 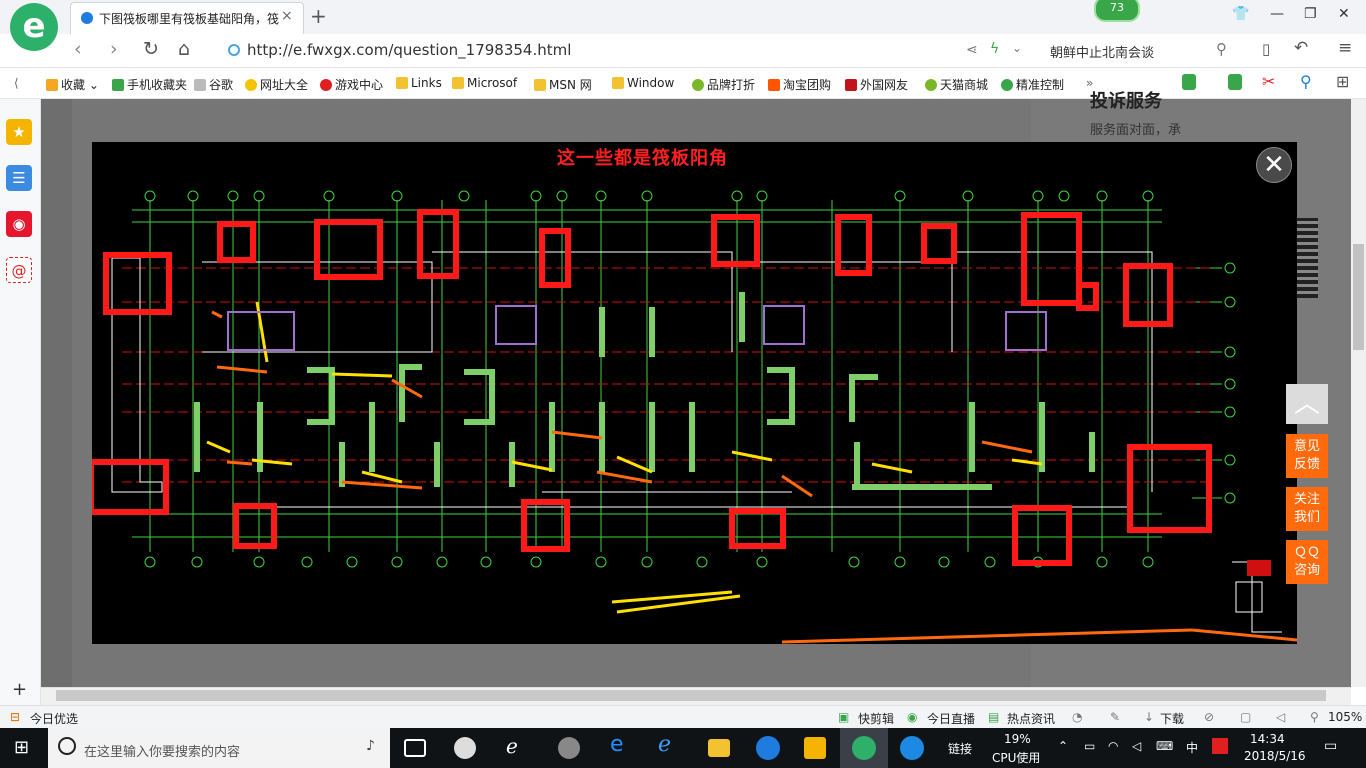 I want to click on bookmark-item: 收藏 ⌄, so click(x=72, y=84).